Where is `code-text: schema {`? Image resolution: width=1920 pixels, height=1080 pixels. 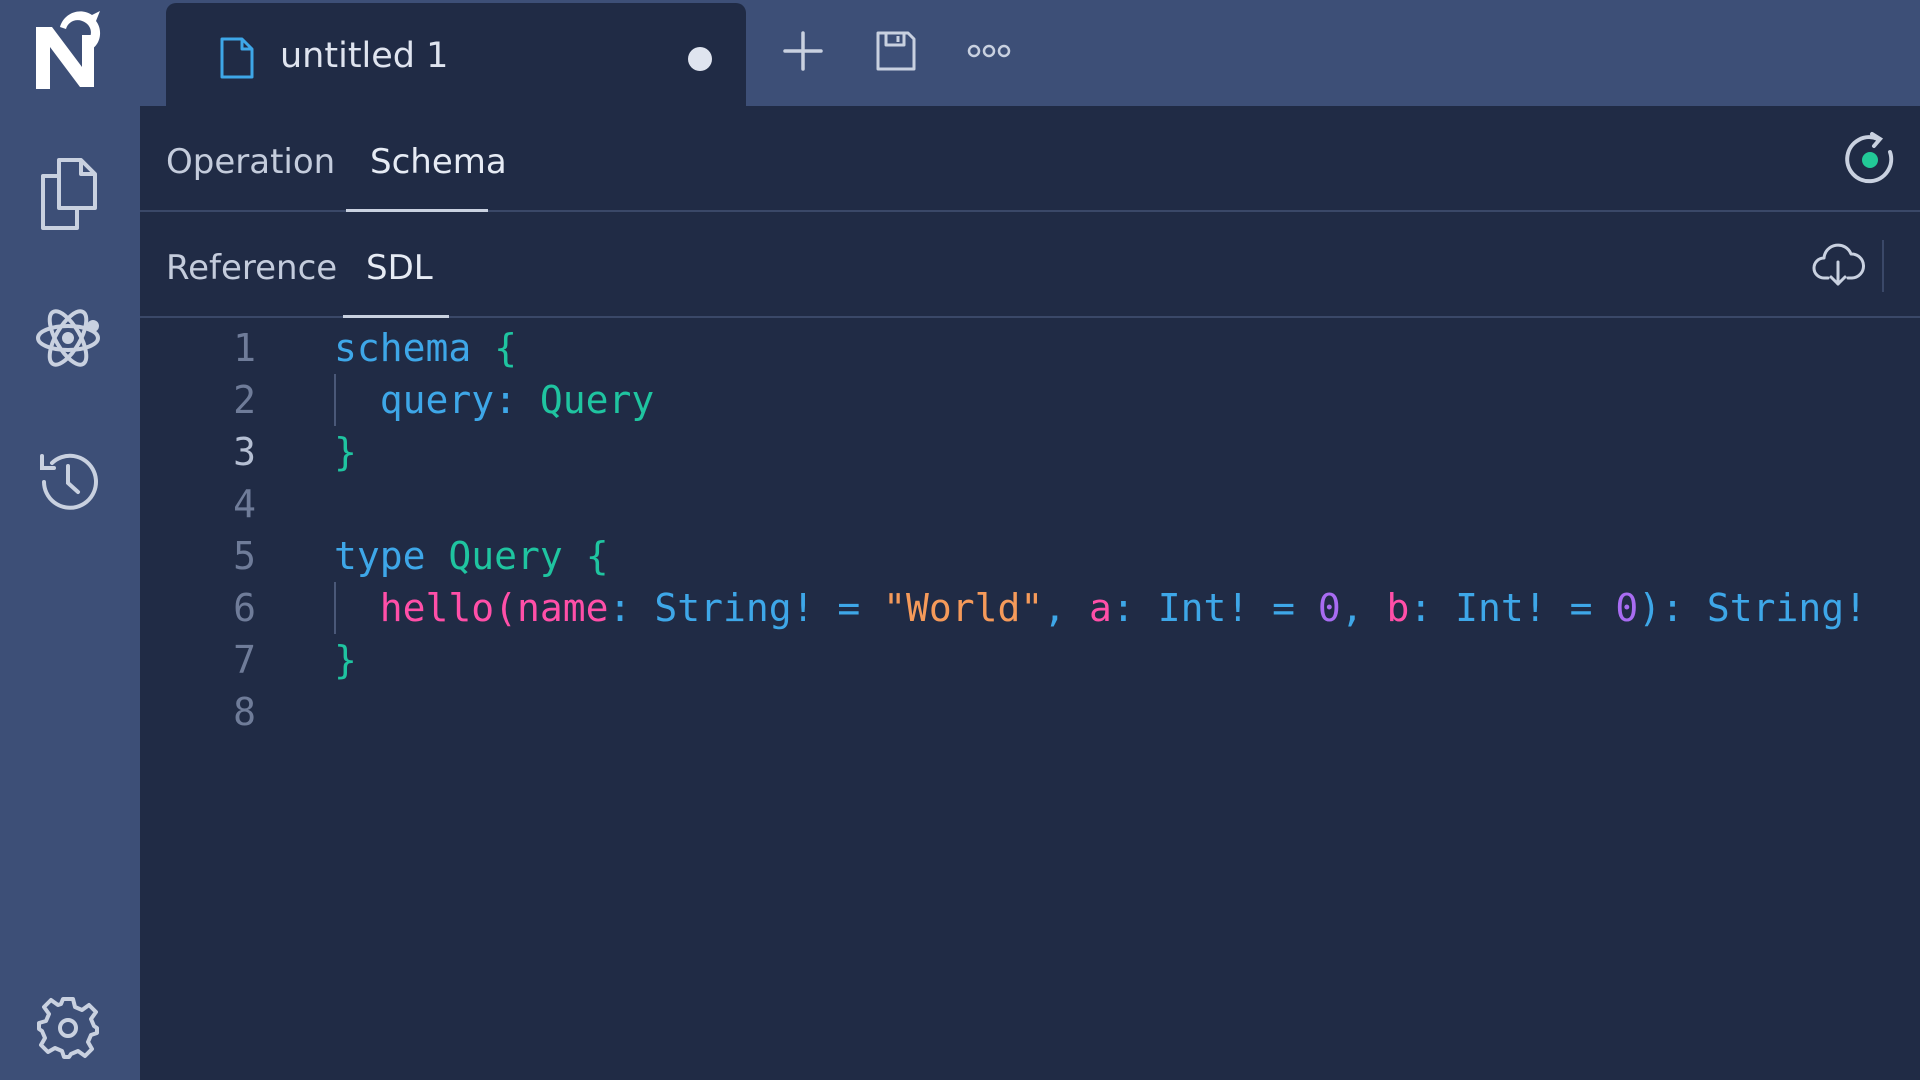
code-text: schema { is located at coordinates (425, 348).